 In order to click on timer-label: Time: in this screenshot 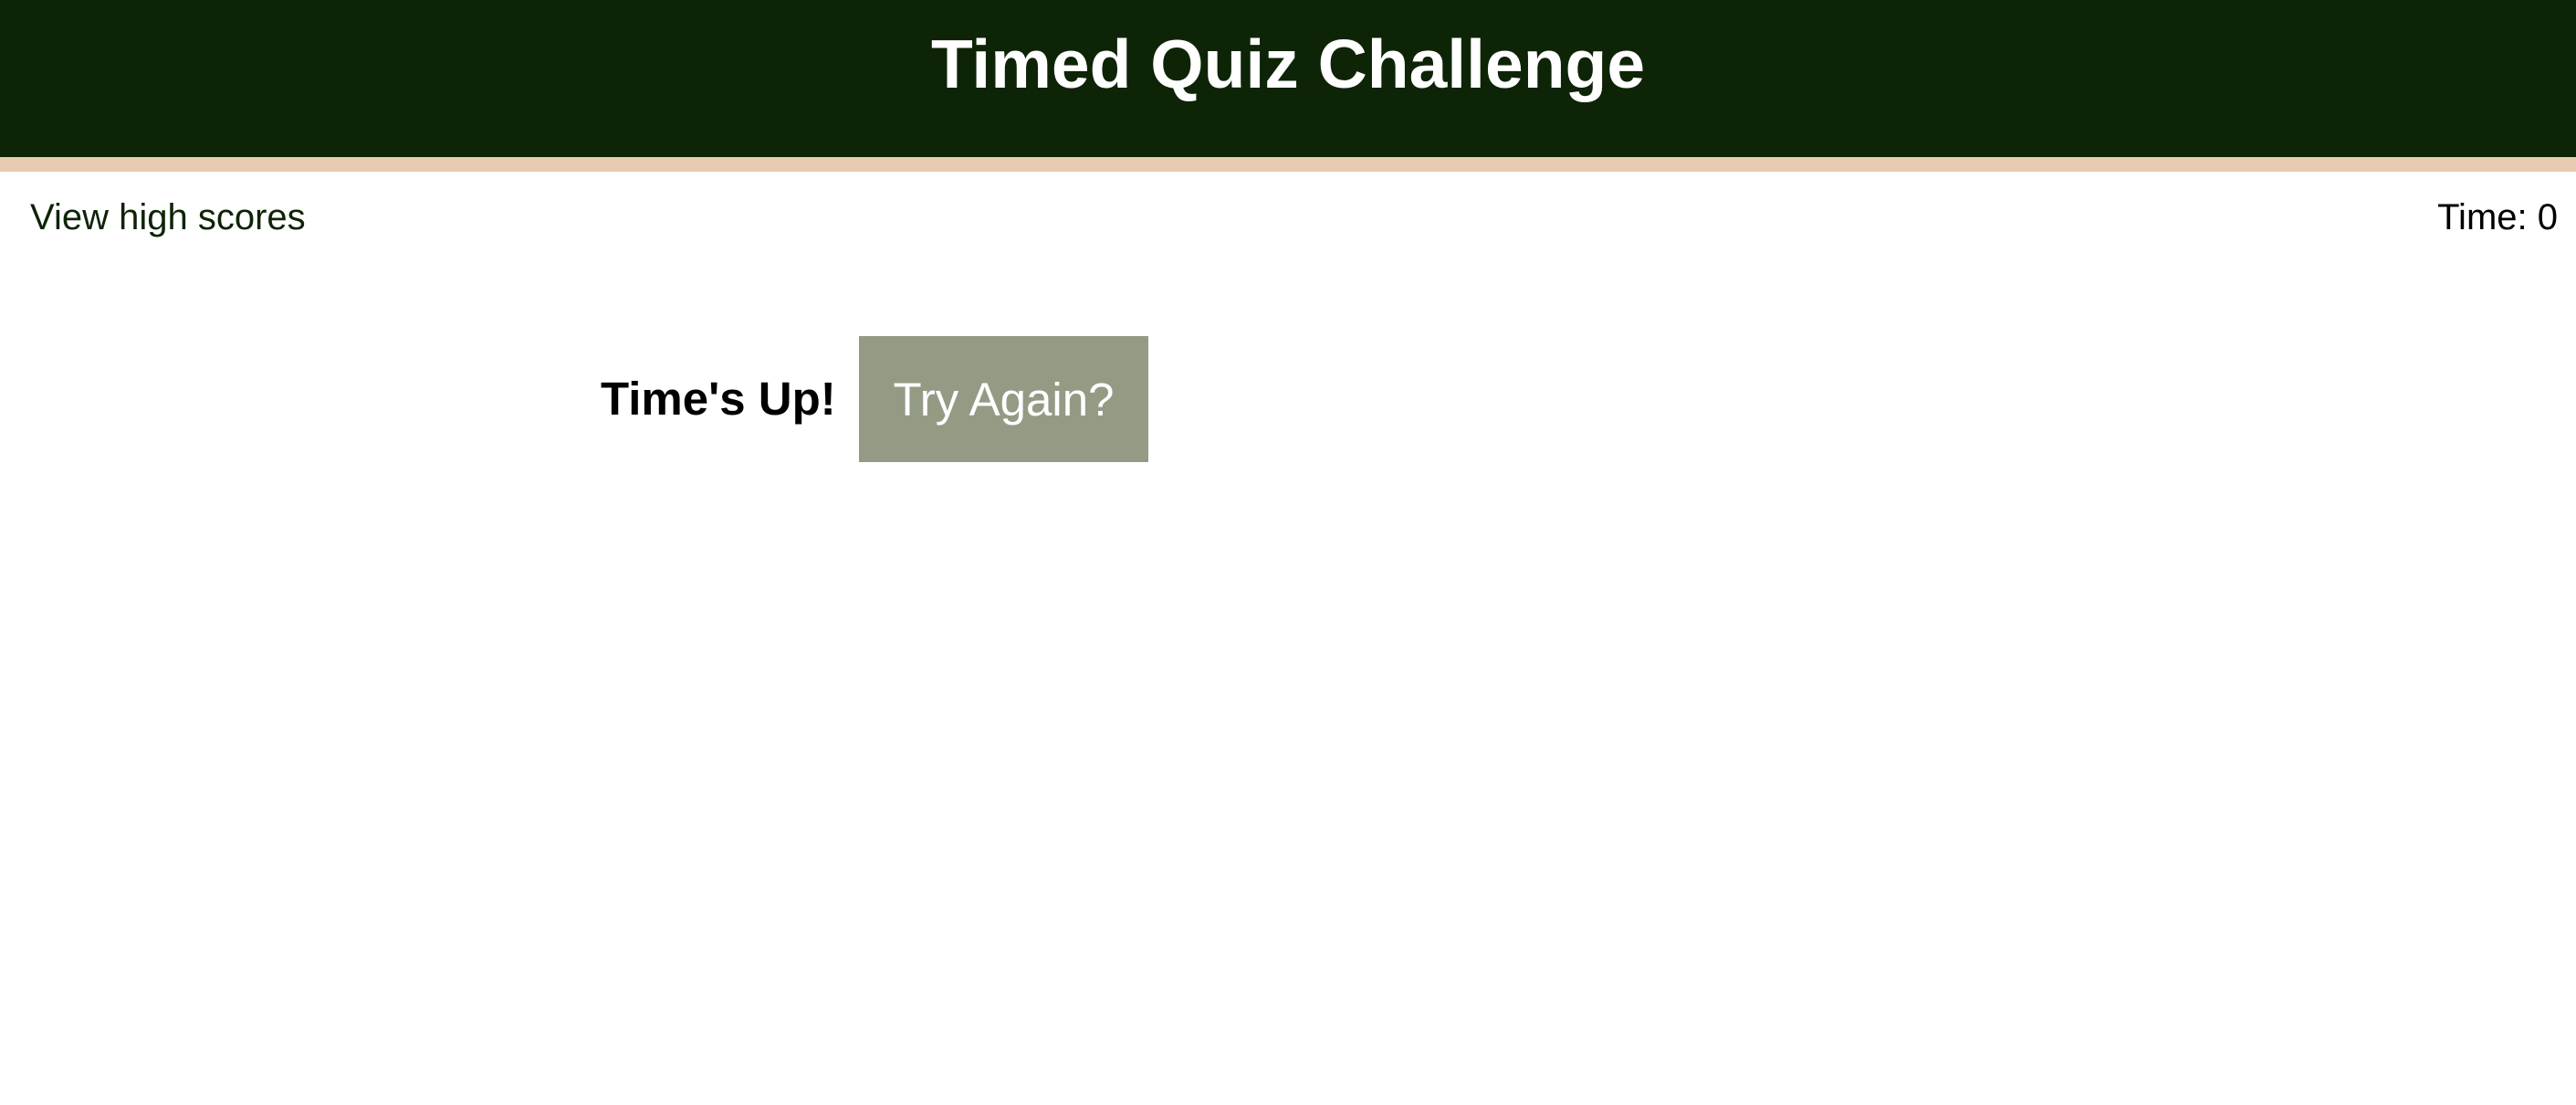, I will do `click(2488, 217)`.